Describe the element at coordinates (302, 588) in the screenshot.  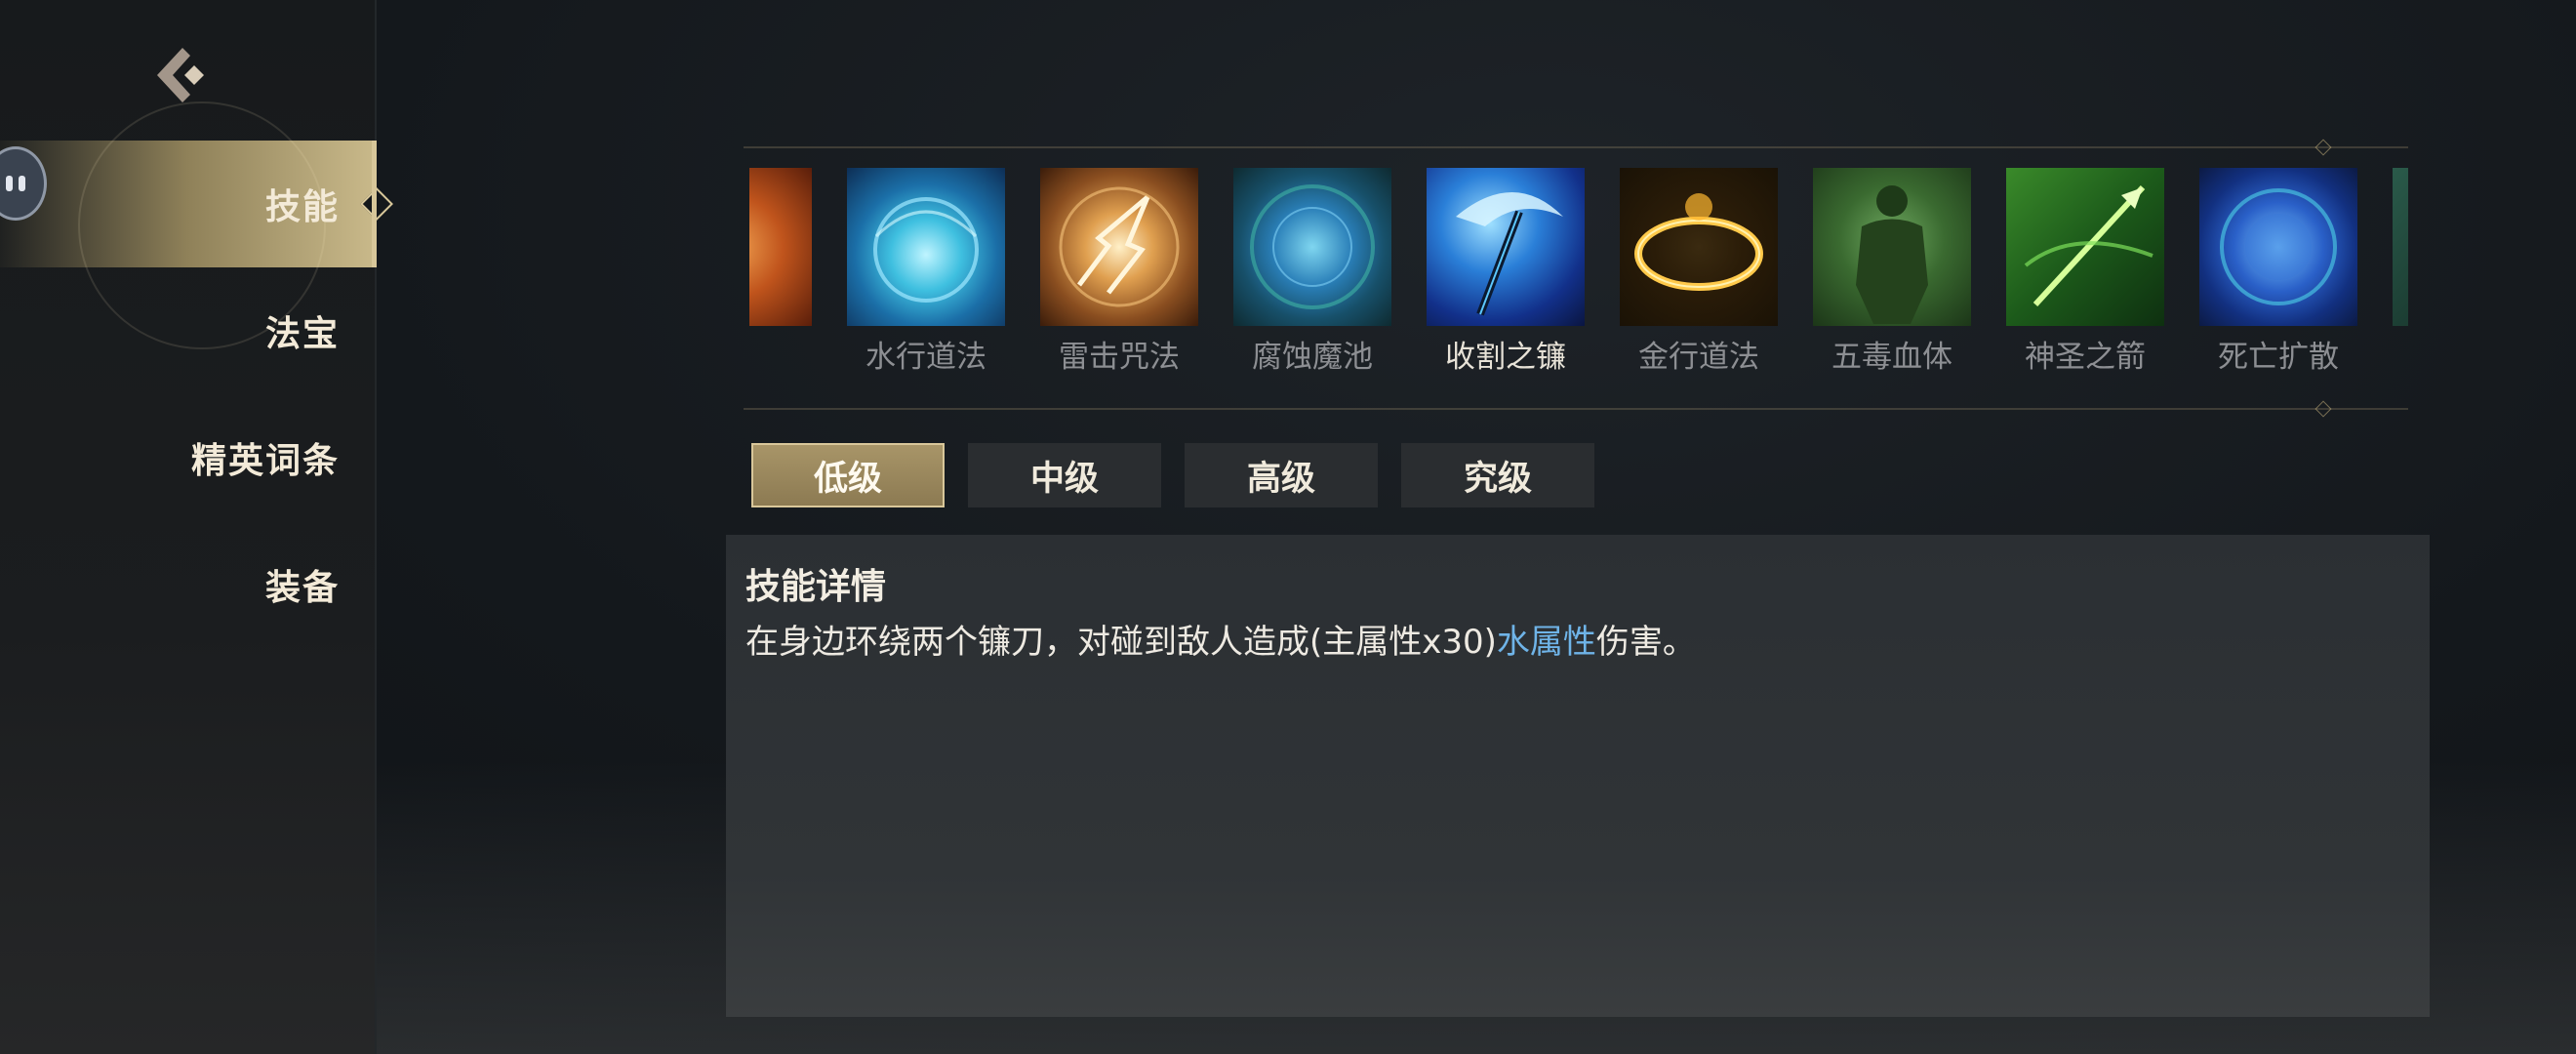
I see `sidebar-item-label: 装备` at that location.